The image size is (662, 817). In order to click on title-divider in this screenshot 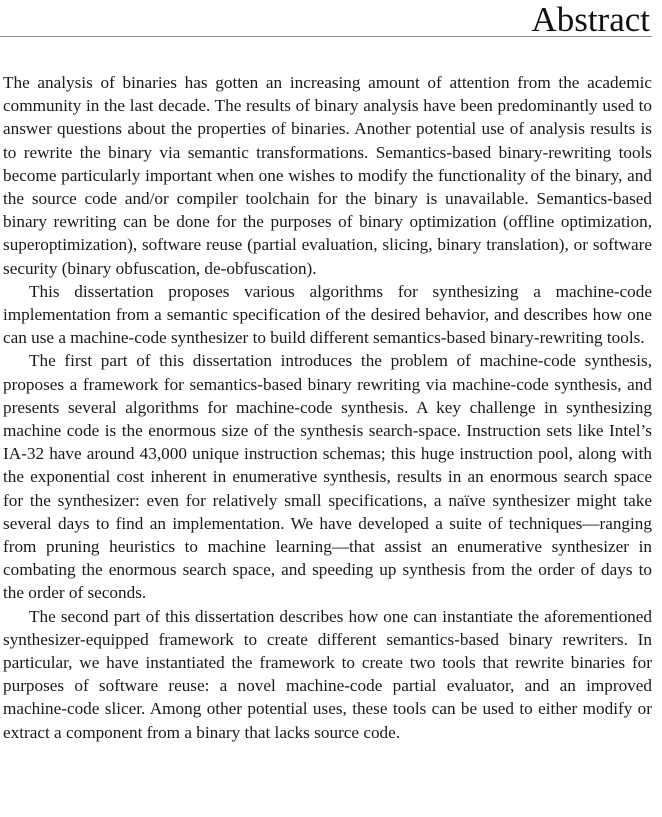, I will do `click(326, 36)`.